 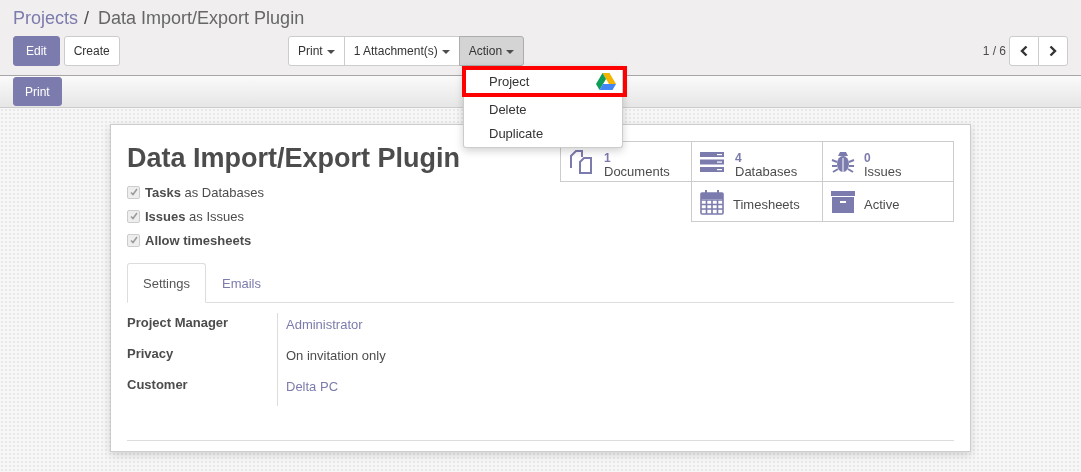 I want to click on dropdown-button: Print, so click(x=316, y=51).